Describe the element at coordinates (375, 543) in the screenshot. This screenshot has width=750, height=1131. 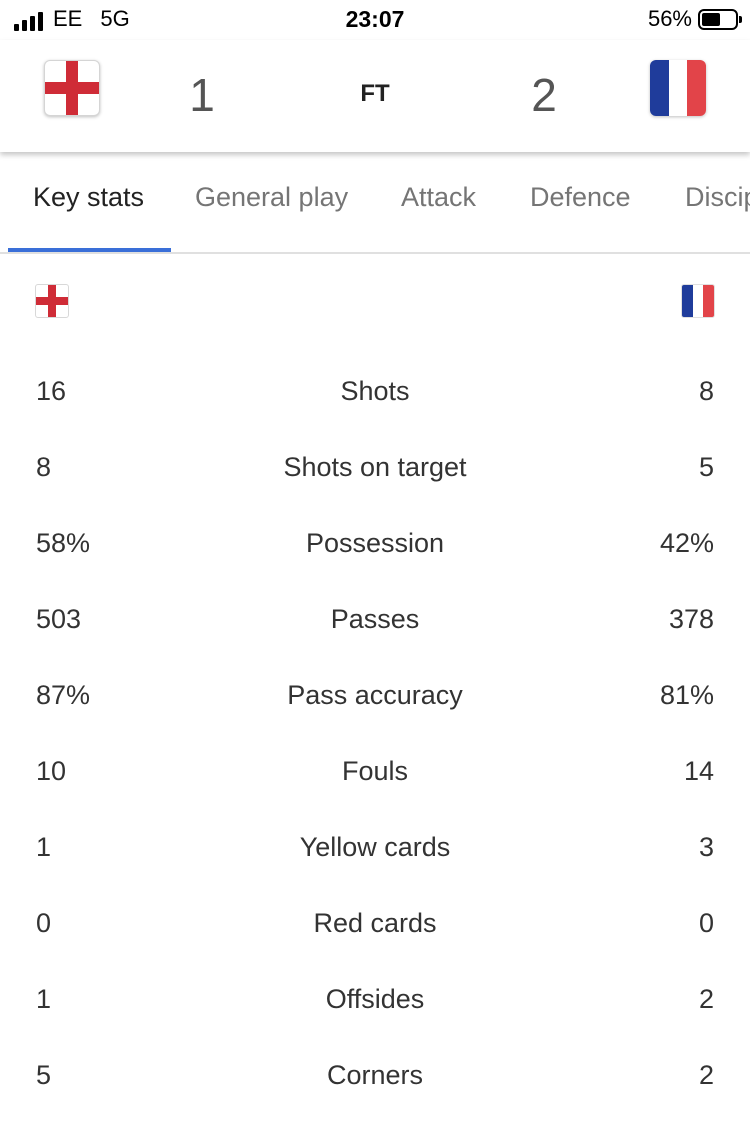
I see `stat-label: Possession` at that location.